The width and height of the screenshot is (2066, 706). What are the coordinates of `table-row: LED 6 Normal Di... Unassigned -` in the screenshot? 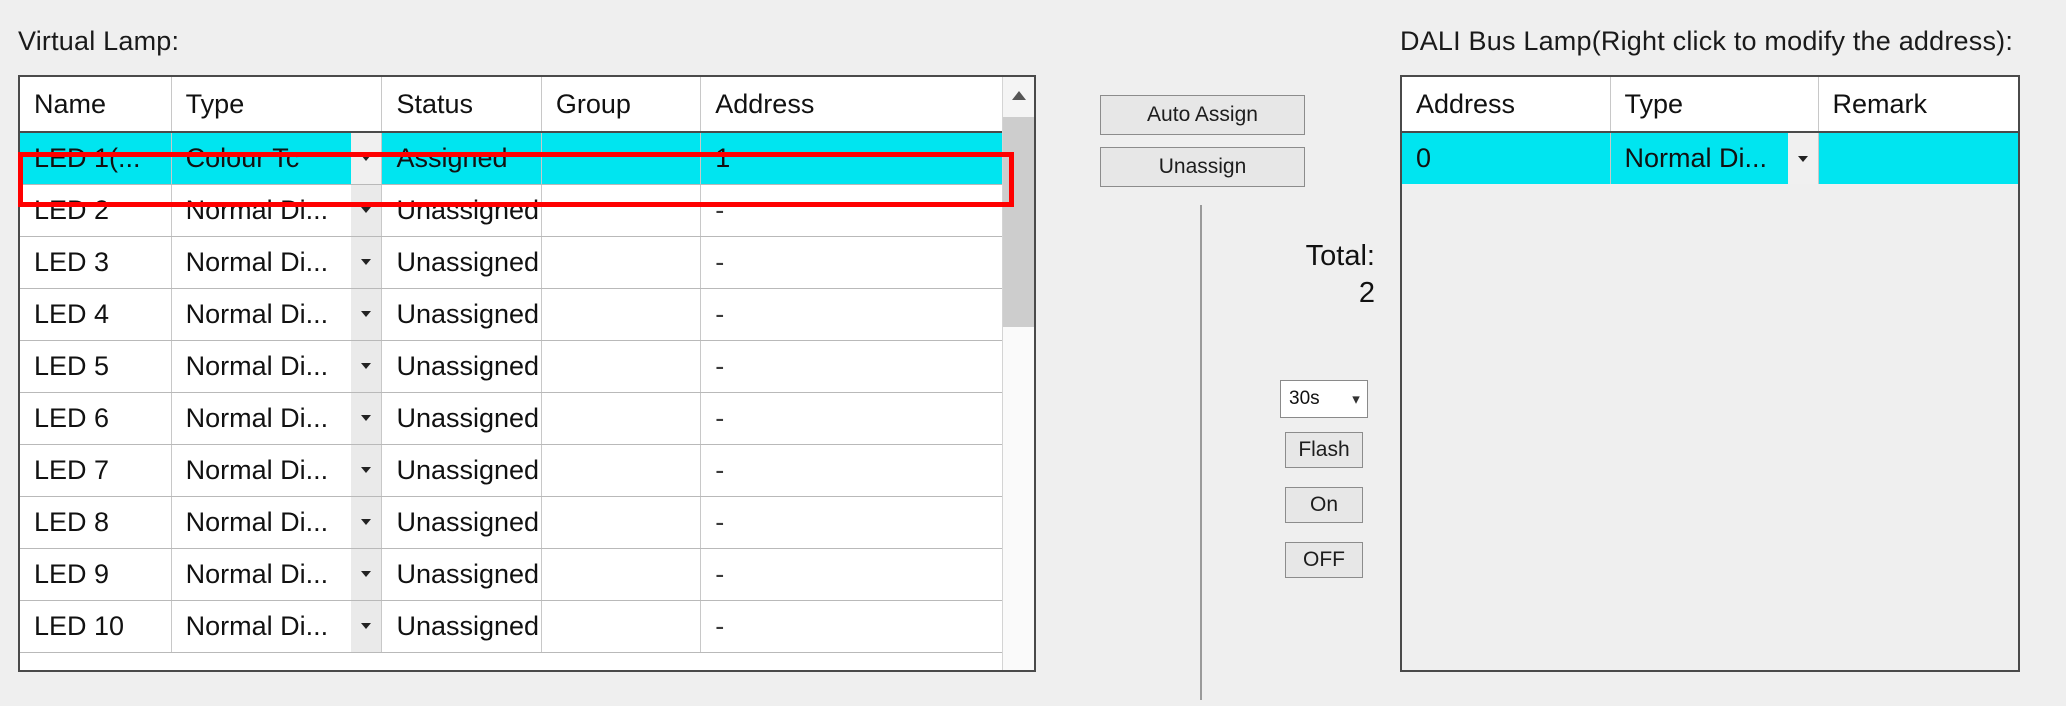 It's located at (527, 418).